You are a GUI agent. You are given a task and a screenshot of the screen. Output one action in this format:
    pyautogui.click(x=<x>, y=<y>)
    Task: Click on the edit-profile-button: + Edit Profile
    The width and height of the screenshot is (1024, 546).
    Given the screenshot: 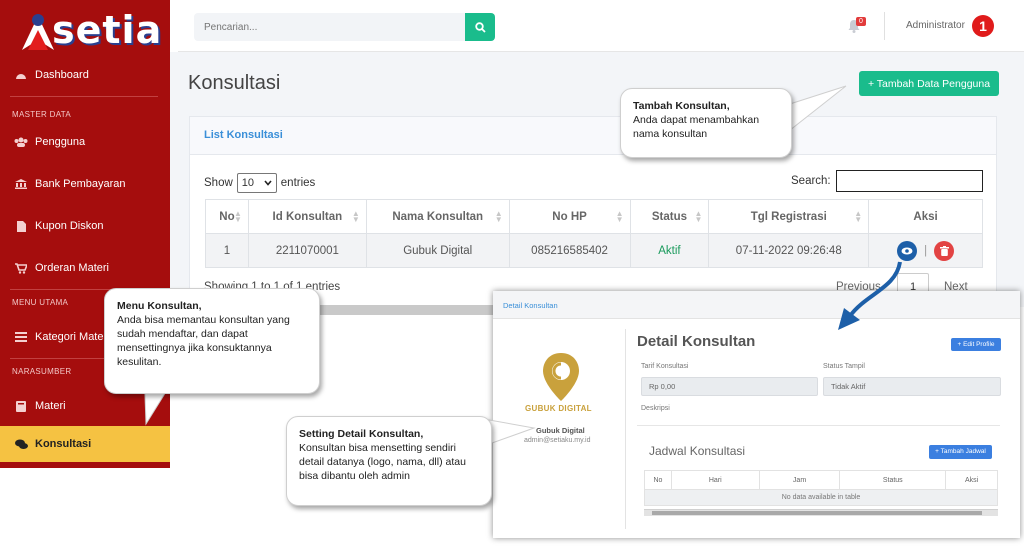 What is the action you would take?
    pyautogui.click(x=976, y=344)
    